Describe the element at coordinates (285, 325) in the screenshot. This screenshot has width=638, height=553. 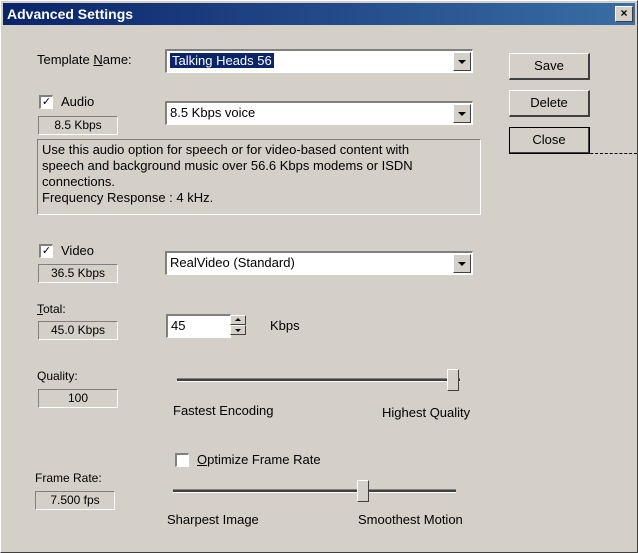
I see `total-unit: Kbps` at that location.